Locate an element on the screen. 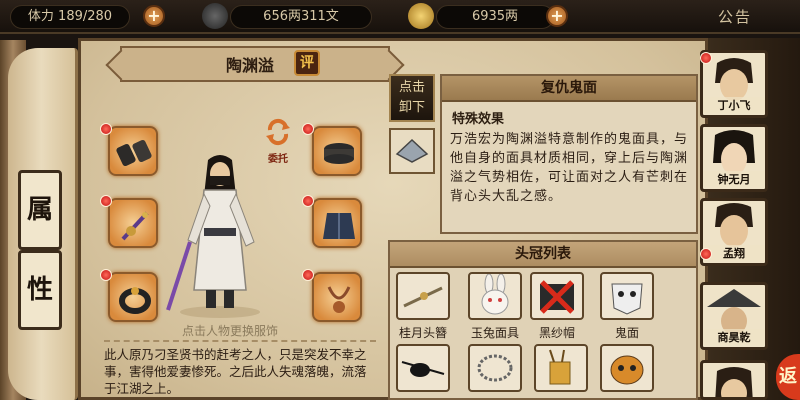 The image size is (800, 400). gold-text: 6935两 is located at coordinates (495, 16).